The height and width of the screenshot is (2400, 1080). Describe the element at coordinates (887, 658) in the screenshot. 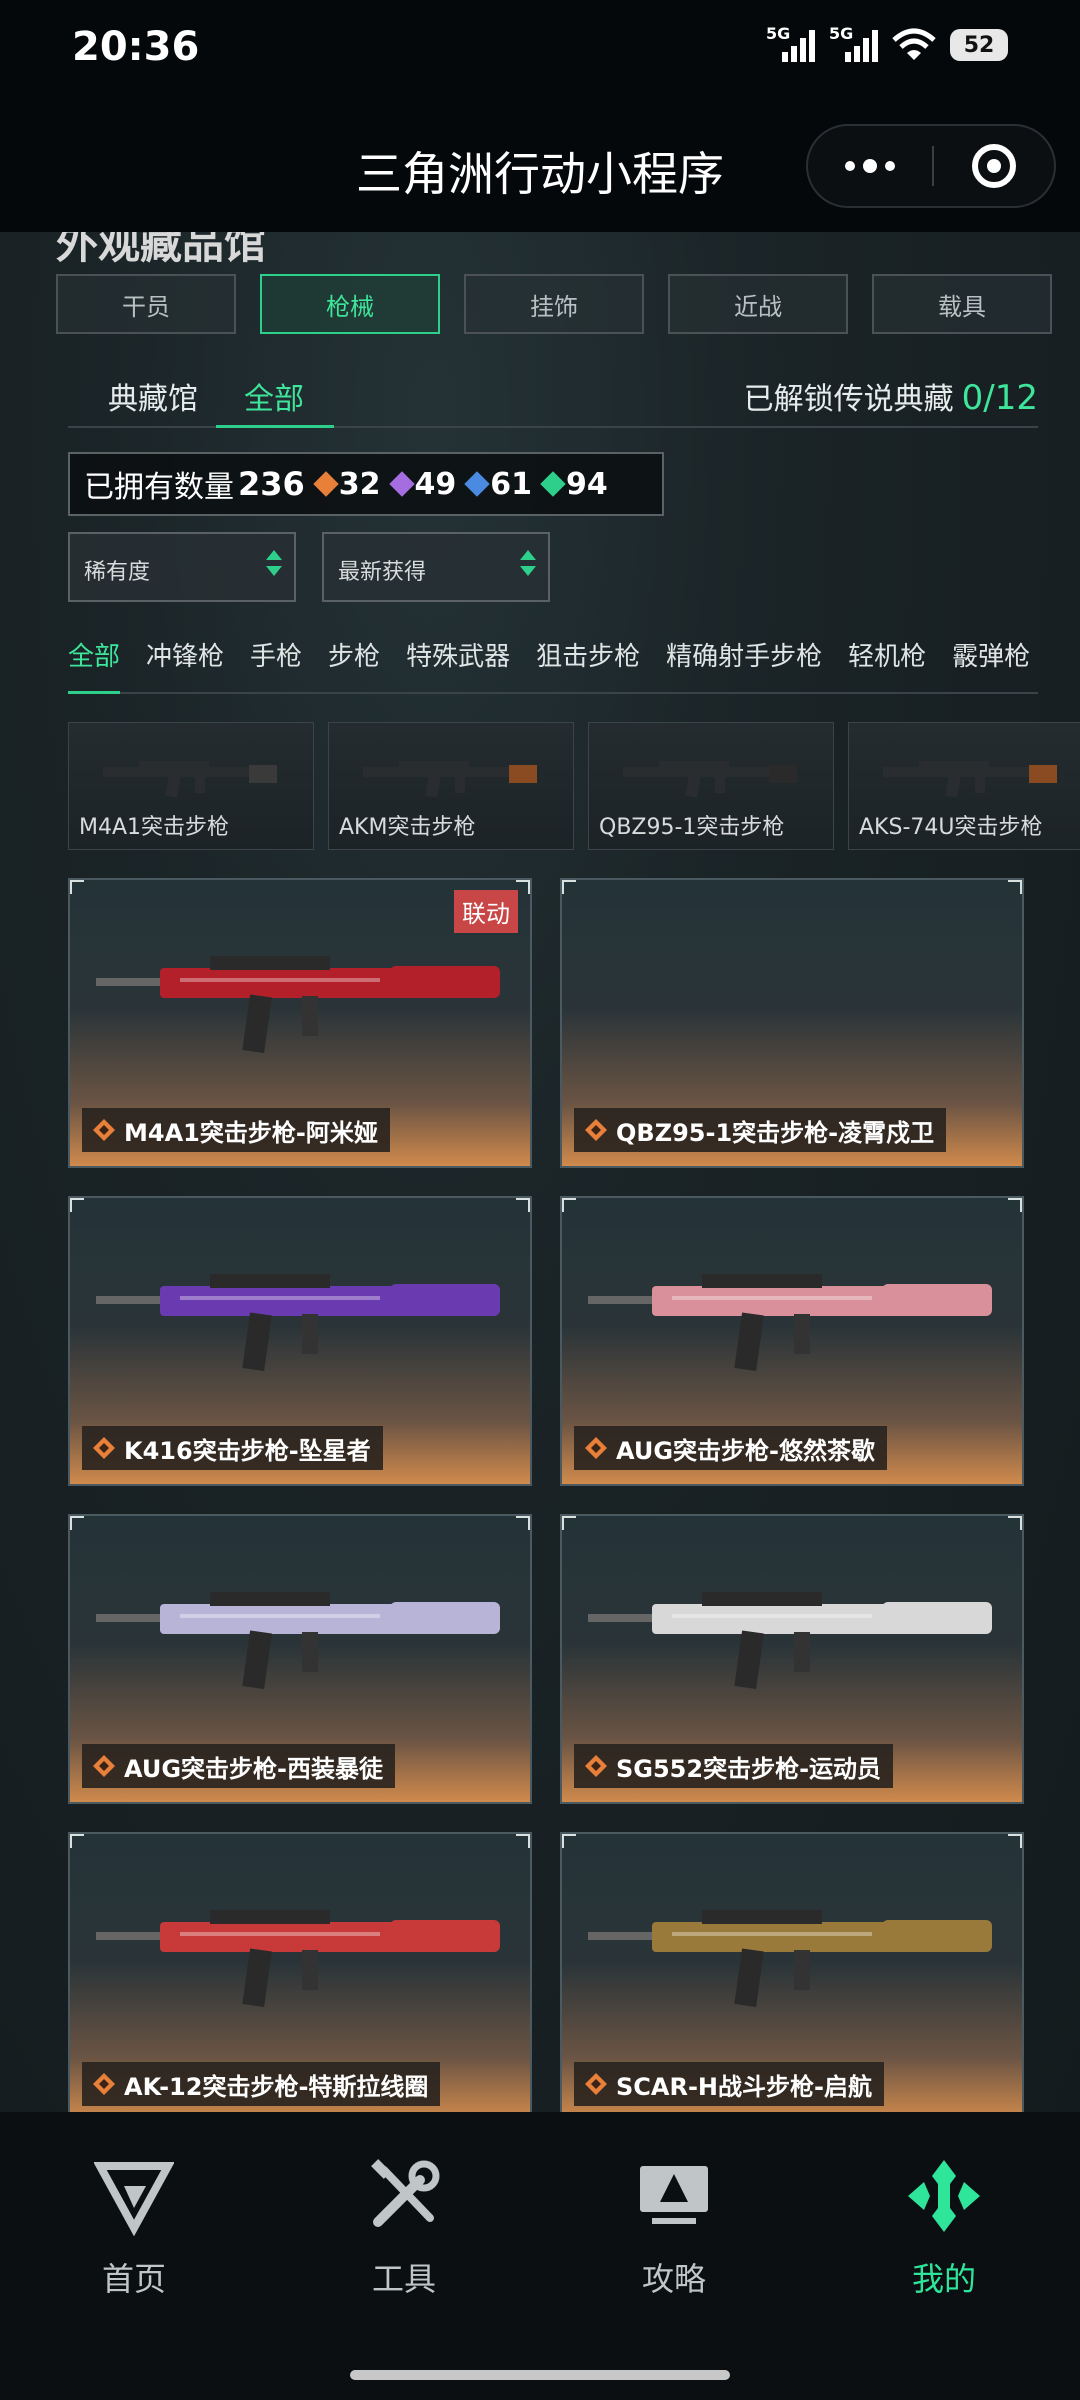

I see `weapon-type-tab: 轻机枪` at that location.